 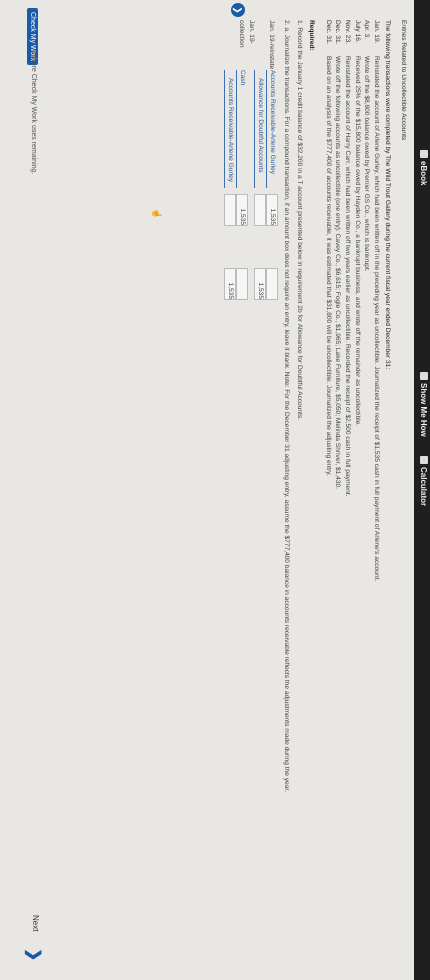 What do you see at coordinates (245, 495) in the screenshot?
I see `journal-row: Jan. 19-collection Cash 1,535` at bounding box center [245, 495].